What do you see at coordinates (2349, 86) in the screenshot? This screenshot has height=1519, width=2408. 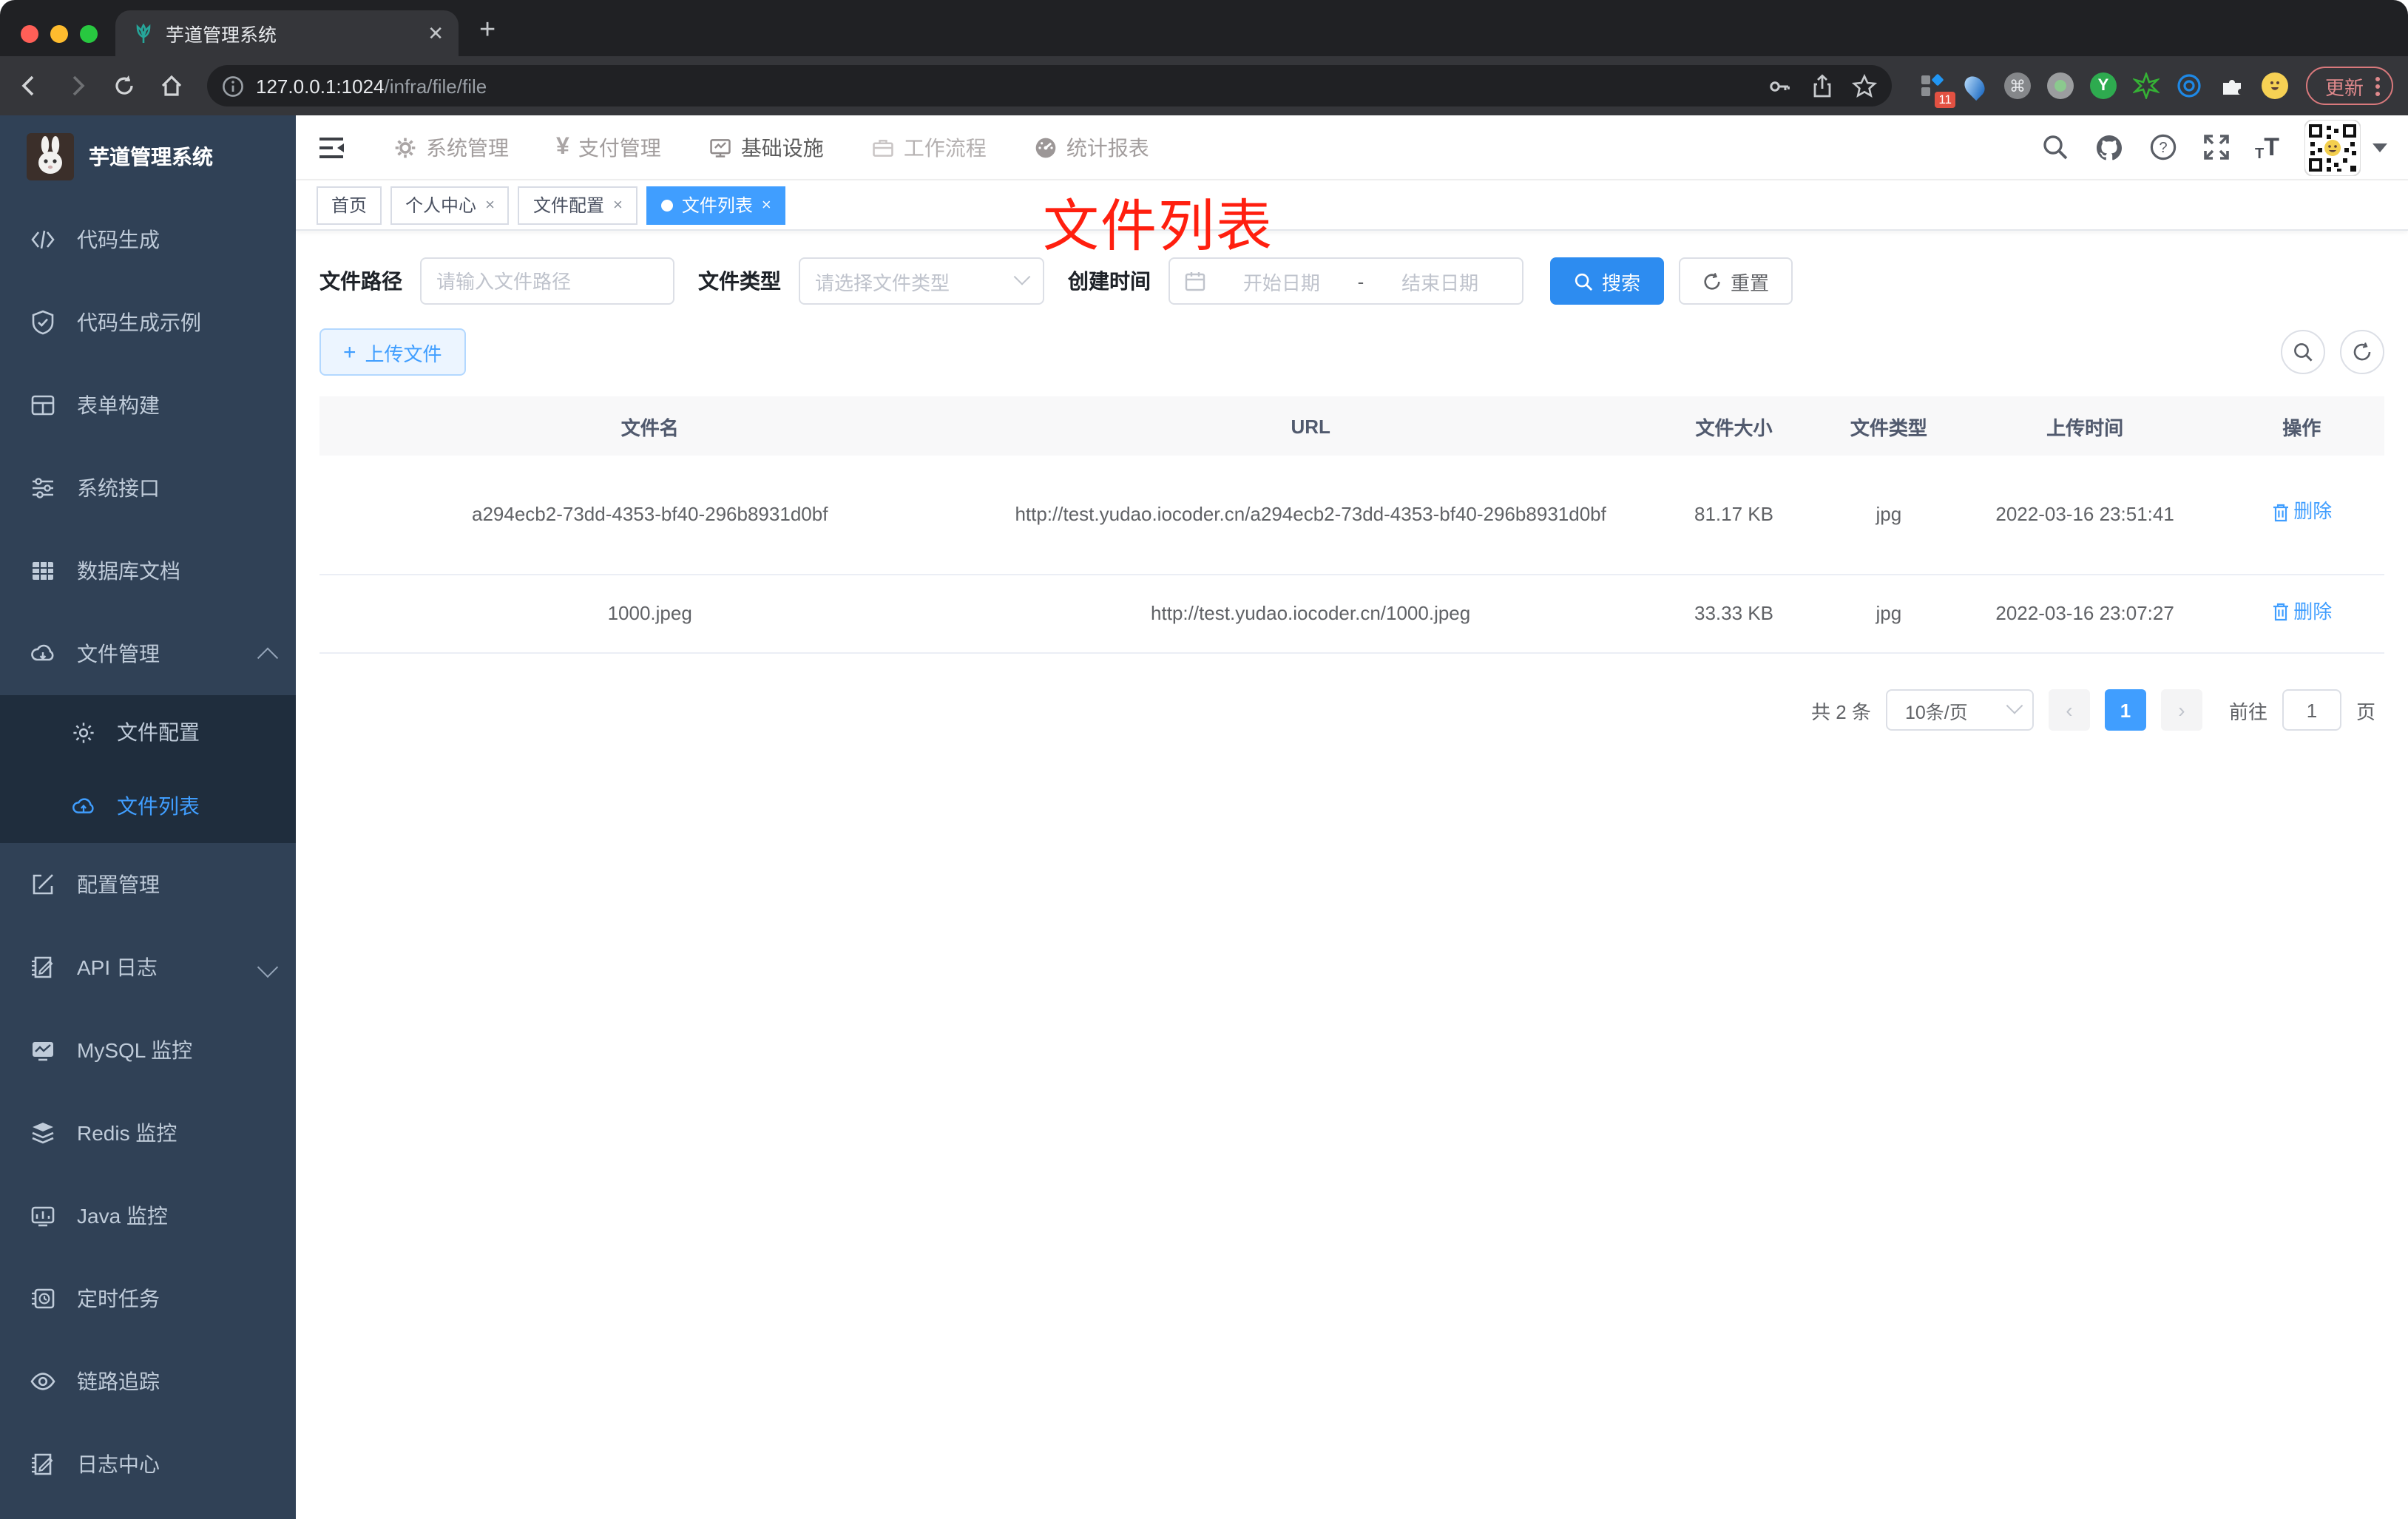 I see `browser-update-button: 更新` at bounding box center [2349, 86].